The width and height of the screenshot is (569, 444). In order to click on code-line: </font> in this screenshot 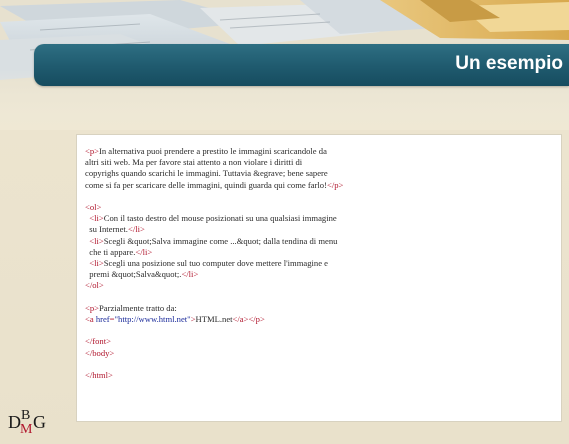, I will do `click(98, 341)`.